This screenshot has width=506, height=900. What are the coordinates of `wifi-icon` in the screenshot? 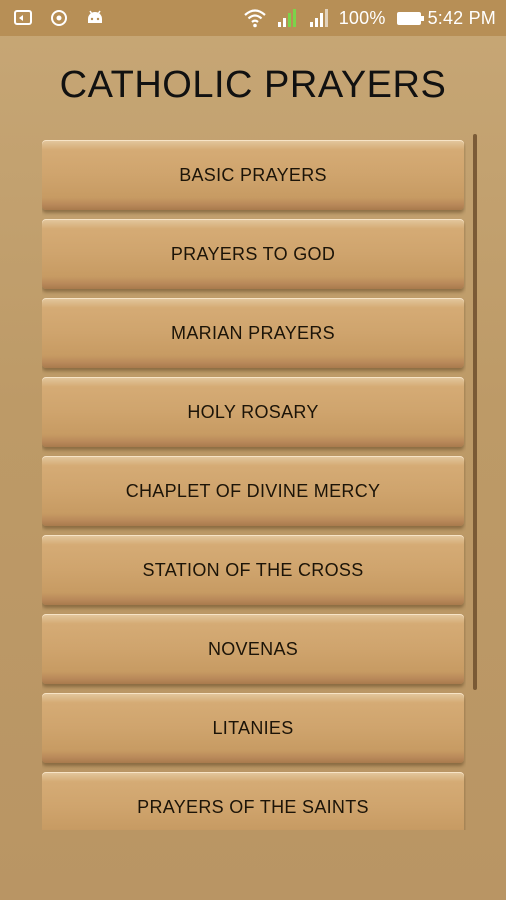 It's located at (254, 18).